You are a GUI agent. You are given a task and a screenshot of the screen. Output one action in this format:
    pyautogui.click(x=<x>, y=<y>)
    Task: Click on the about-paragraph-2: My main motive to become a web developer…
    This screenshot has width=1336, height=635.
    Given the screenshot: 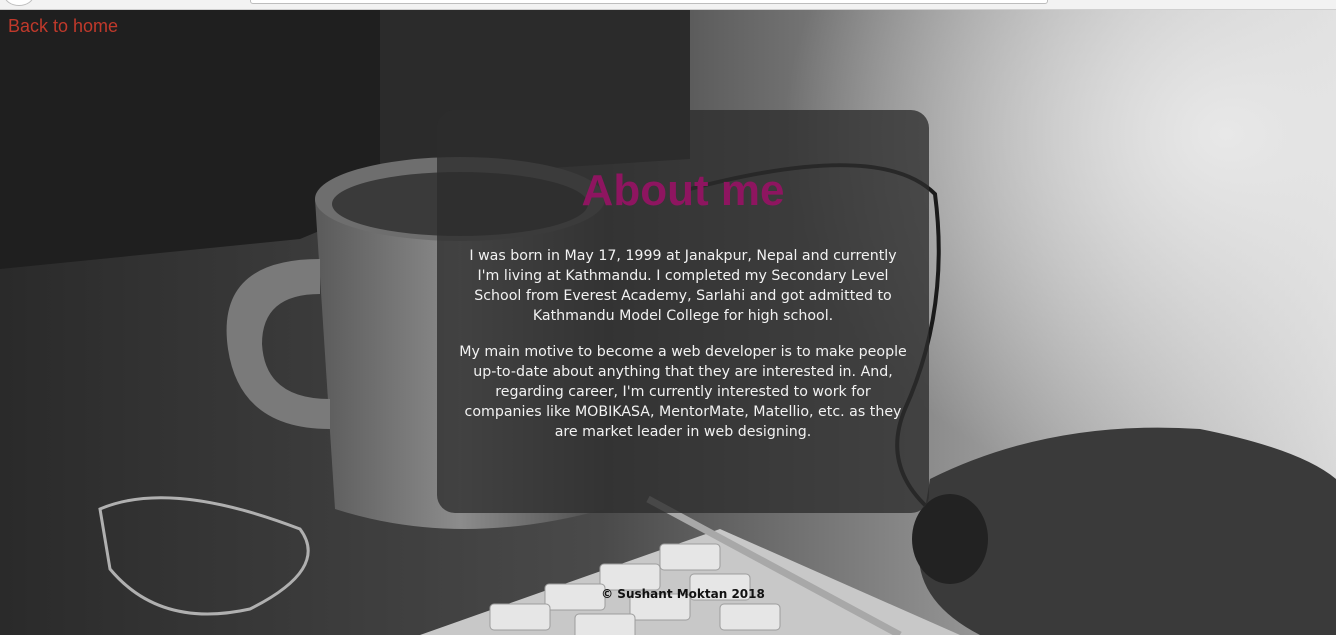 What is the action you would take?
    pyautogui.click(x=683, y=392)
    